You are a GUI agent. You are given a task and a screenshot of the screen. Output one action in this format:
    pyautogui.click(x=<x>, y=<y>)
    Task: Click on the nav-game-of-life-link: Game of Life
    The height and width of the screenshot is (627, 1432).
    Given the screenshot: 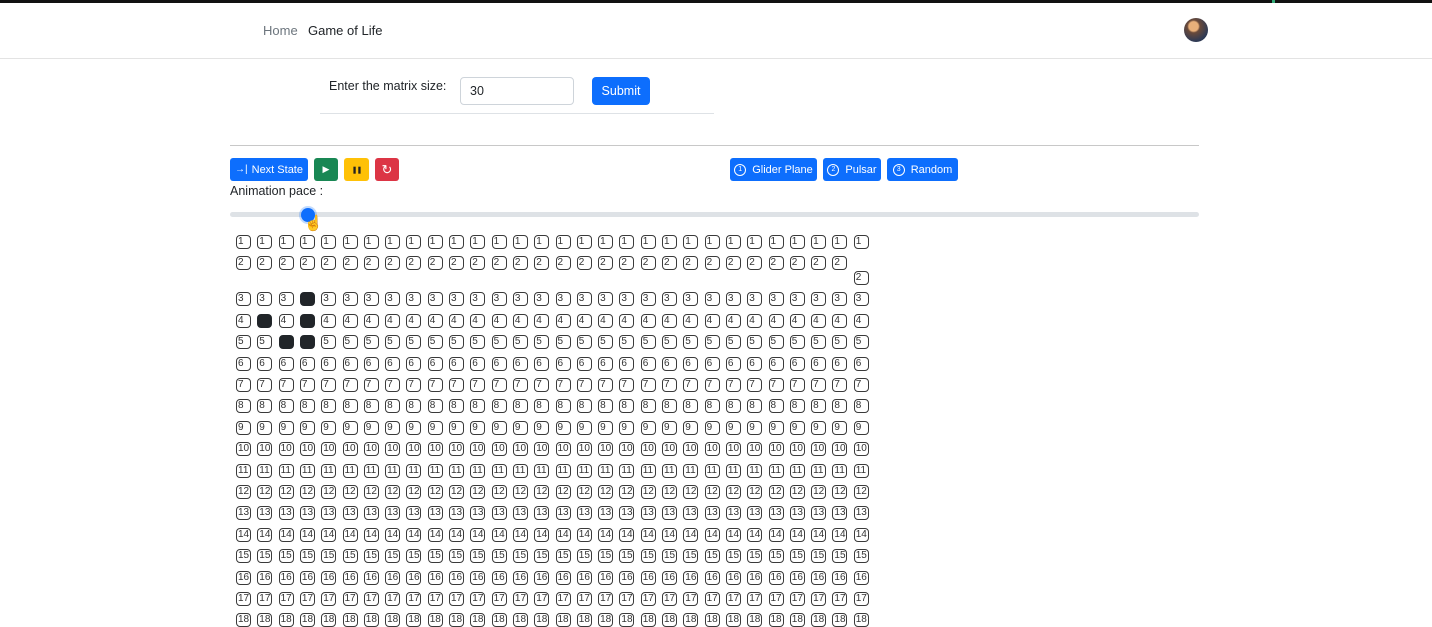 What is the action you would take?
    pyautogui.click(x=345, y=30)
    